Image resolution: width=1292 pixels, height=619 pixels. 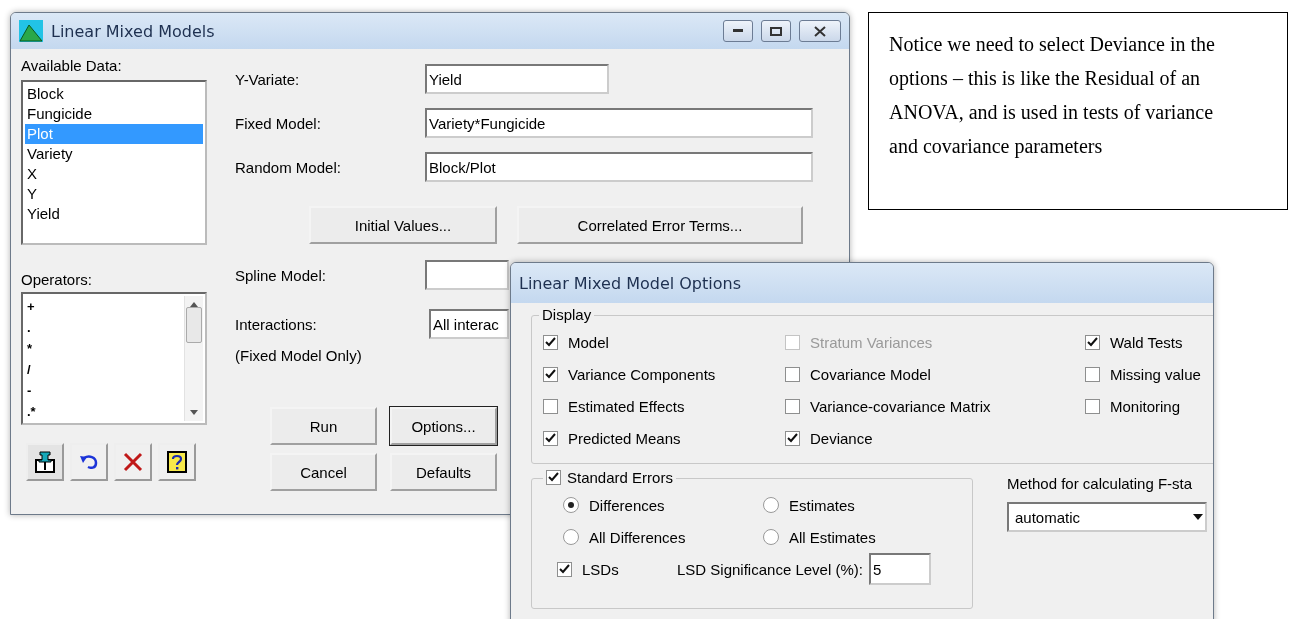 What do you see at coordinates (57, 279) in the screenshot?
I see `list-label: Operators:` at bounding box center [57, 279].